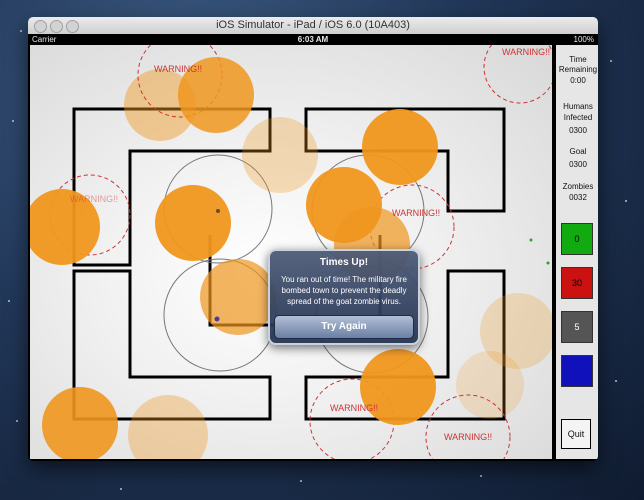 Image resolution: width=644 pixels, height=500 pixels. I want to click on battery-level: 100%, so click(583, 39).